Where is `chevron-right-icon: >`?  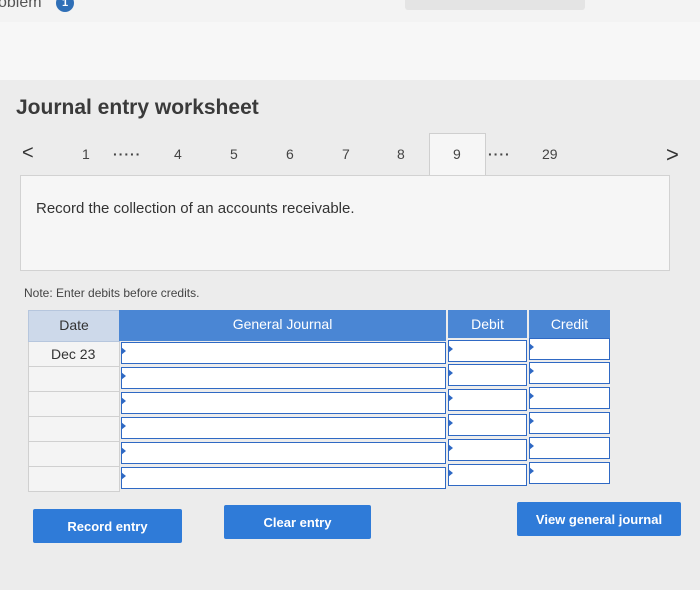
chevron-right-icon: > is located at coordinates (672, 155).